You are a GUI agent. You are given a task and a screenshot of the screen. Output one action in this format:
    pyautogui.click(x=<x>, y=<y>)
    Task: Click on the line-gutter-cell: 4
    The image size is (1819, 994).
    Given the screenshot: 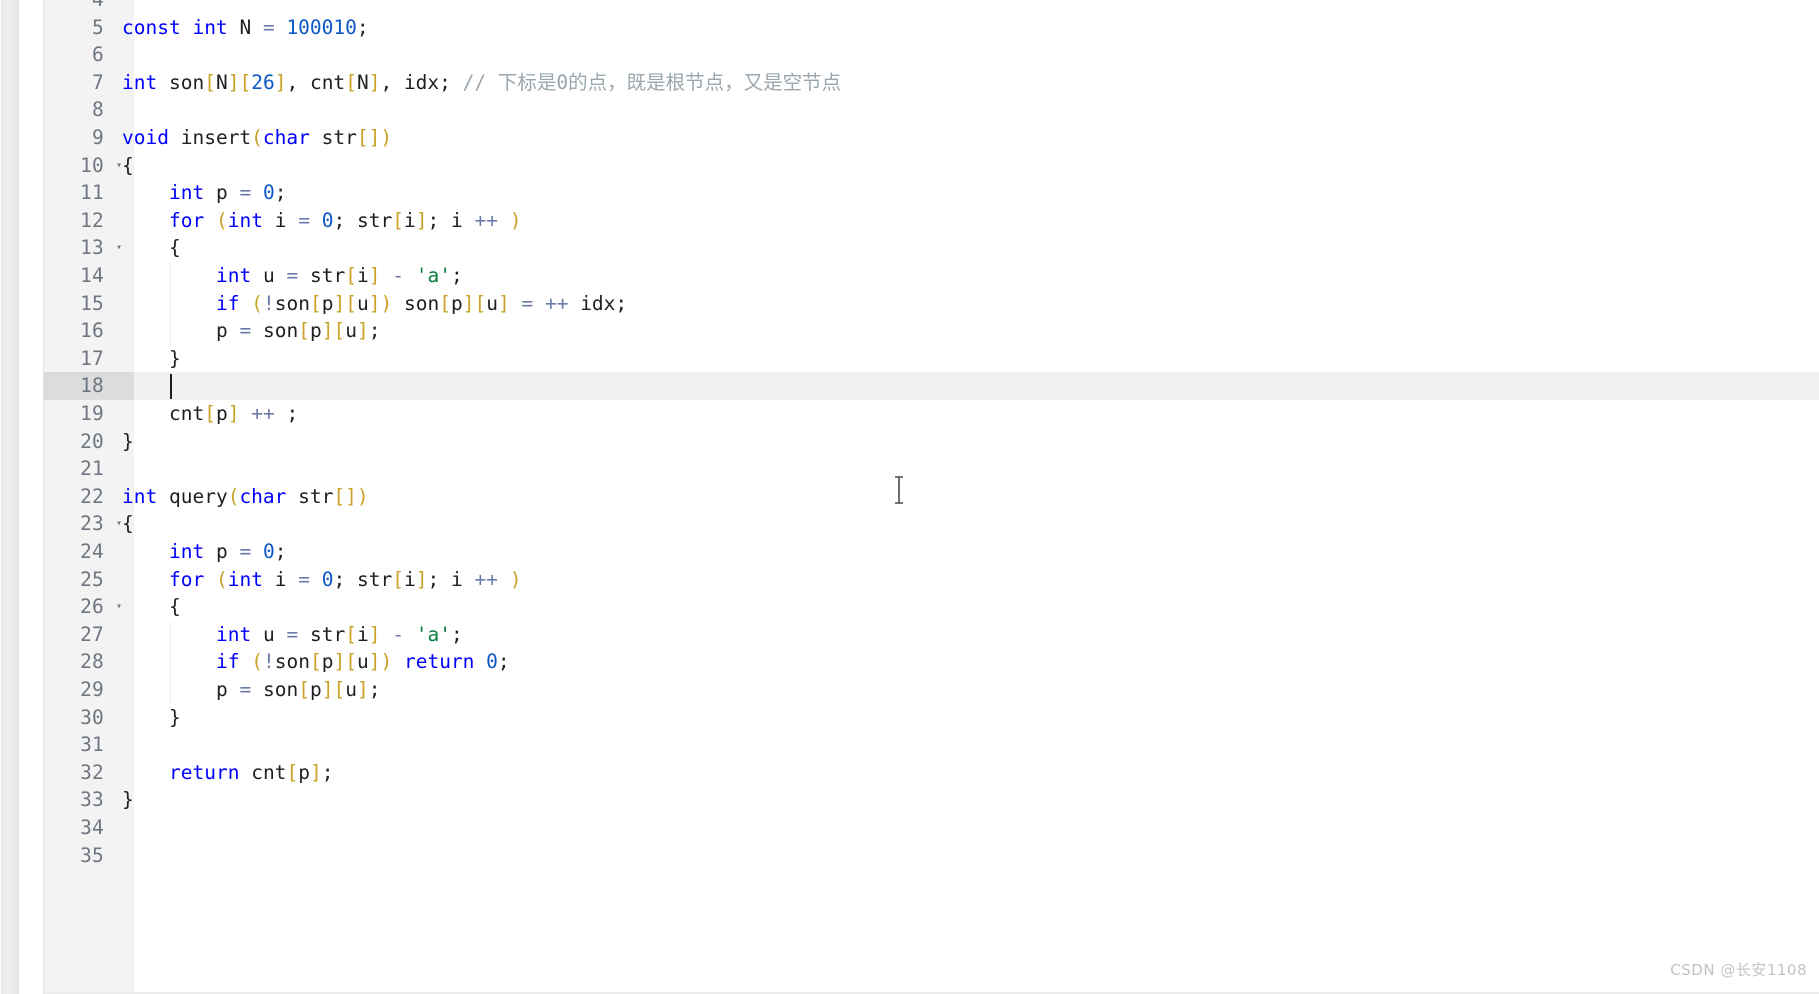 What is the action you would take?
    pyautogui.click(x=89, y=7)
    